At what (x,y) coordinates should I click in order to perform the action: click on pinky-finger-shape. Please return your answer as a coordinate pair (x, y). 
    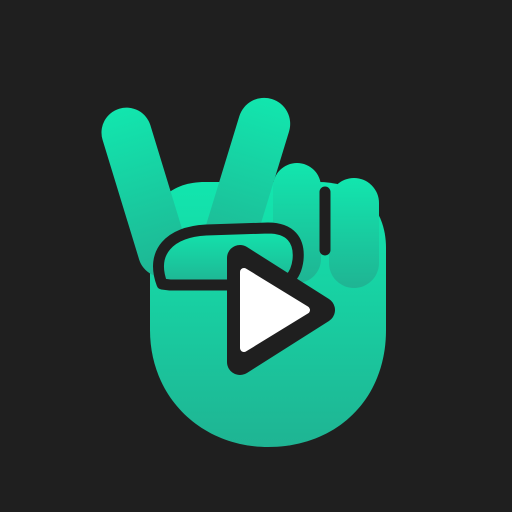
    Looking at the image, I should click on (354, 233).